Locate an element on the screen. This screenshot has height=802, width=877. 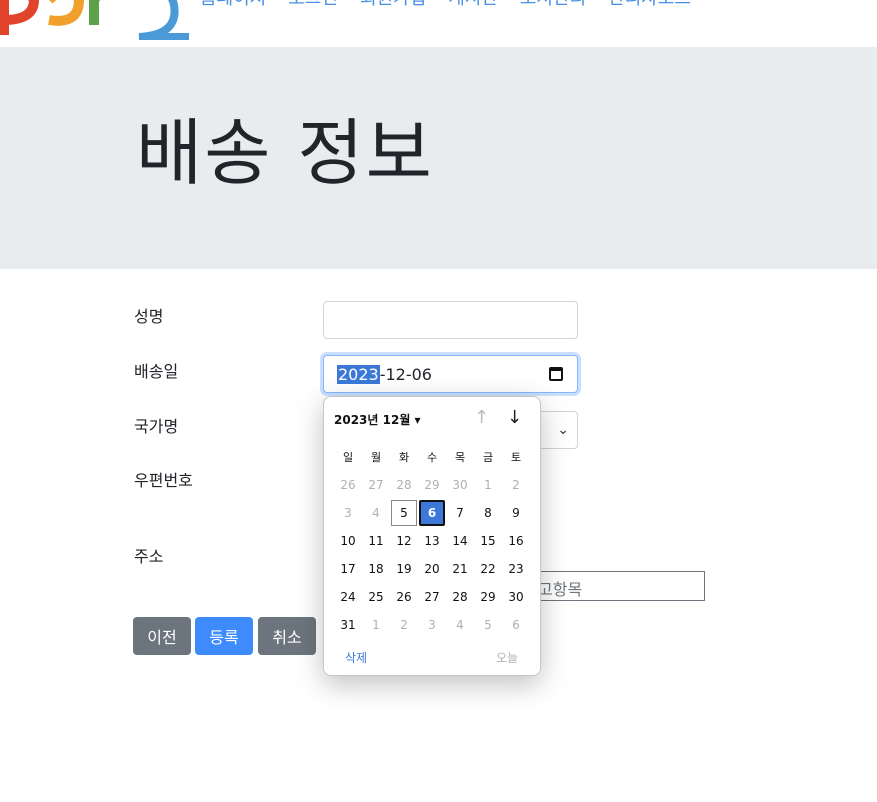
calendar-day: 14 is located at coordinates (460, 541).